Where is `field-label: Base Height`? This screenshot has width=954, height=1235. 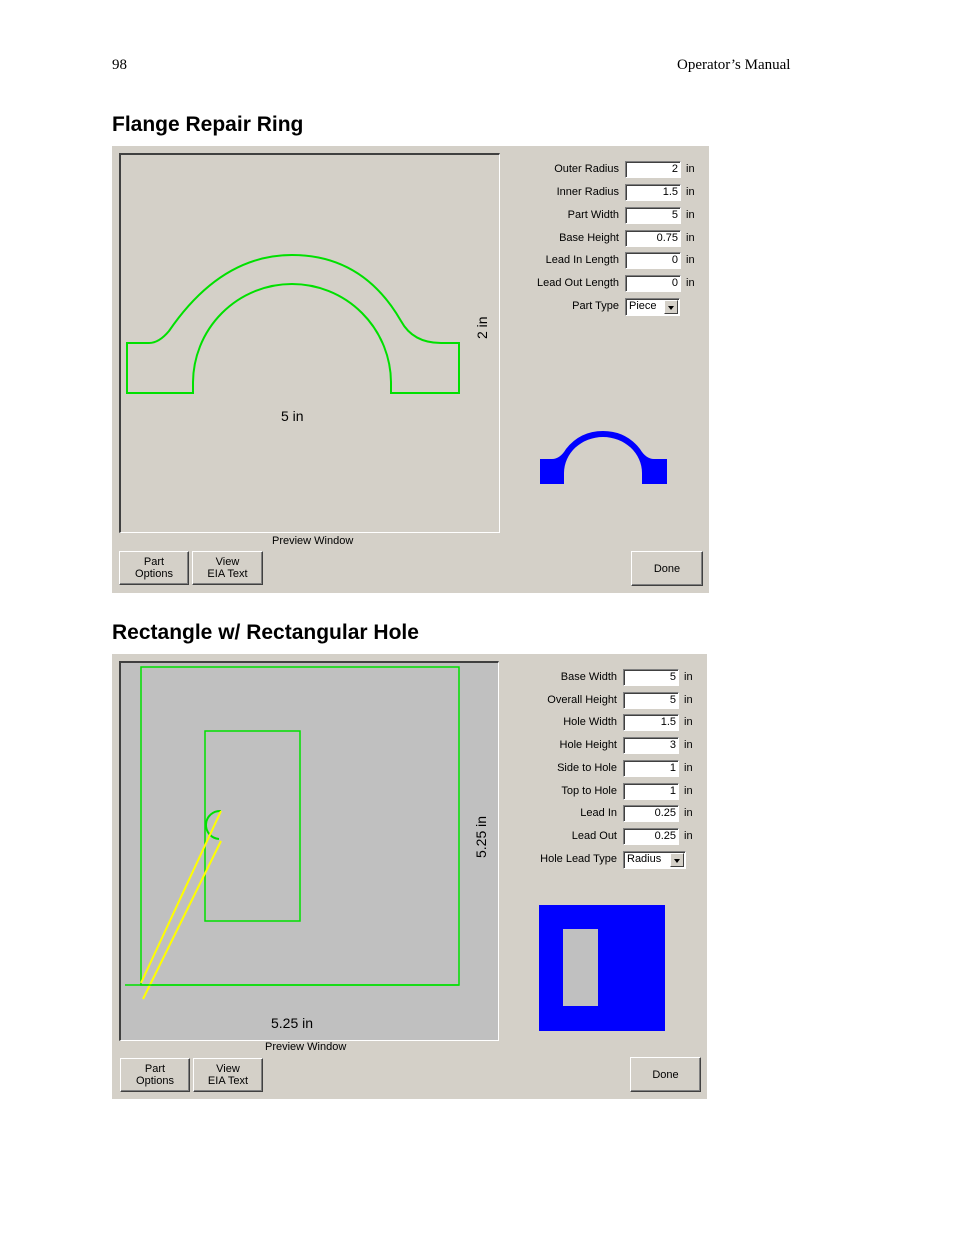
field-label: Base Height is located at coordinates (589, 238).